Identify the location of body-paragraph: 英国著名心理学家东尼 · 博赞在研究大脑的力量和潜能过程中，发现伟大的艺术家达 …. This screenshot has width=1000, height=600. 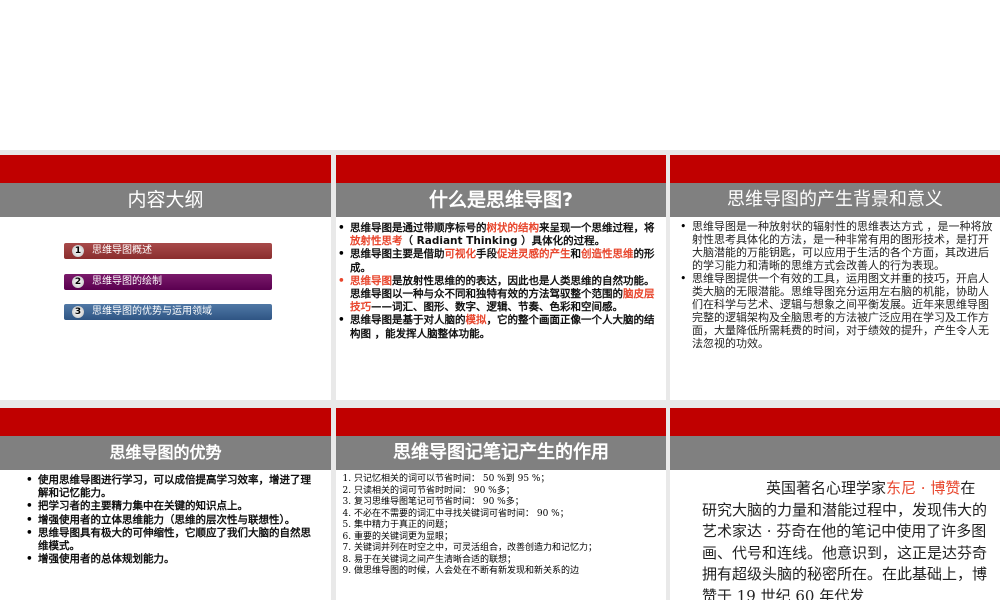
(845, 539).